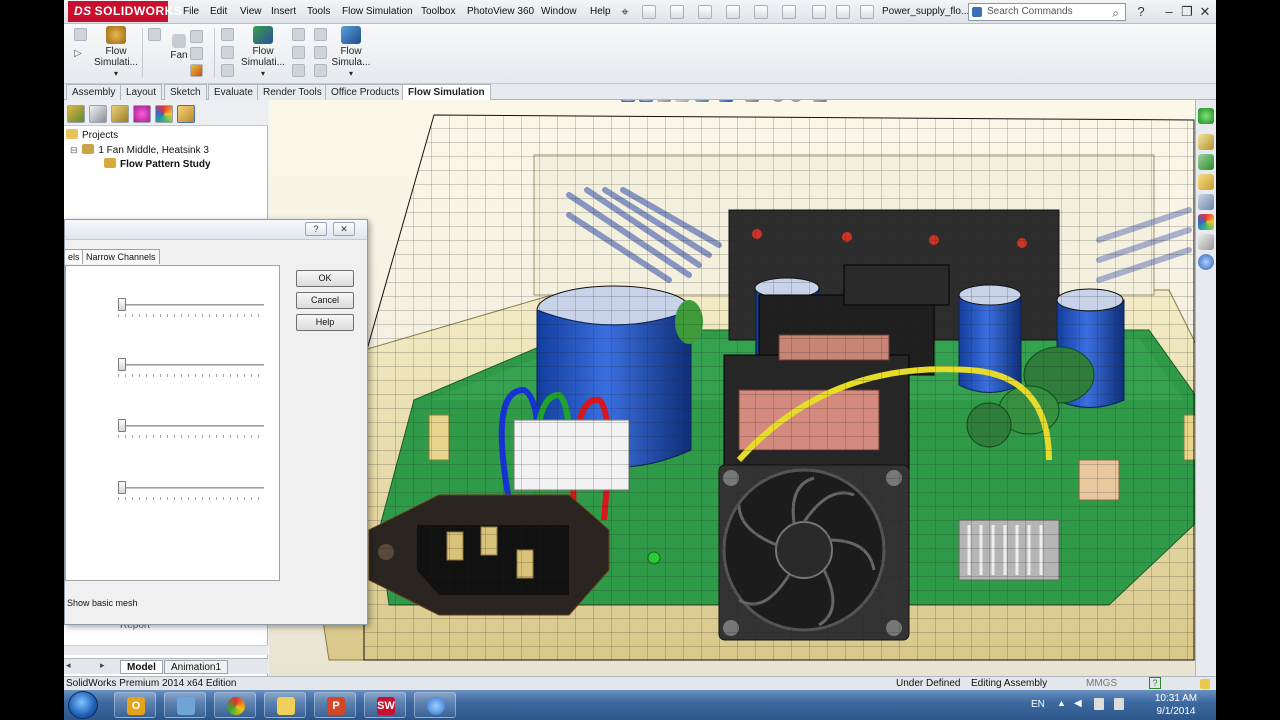 The width and height of the screenshot is (1280, 720). What do you see at coordinates (649, 12) in the screenshot?
I see `new-document-icon` at bounding box center [649, 12].